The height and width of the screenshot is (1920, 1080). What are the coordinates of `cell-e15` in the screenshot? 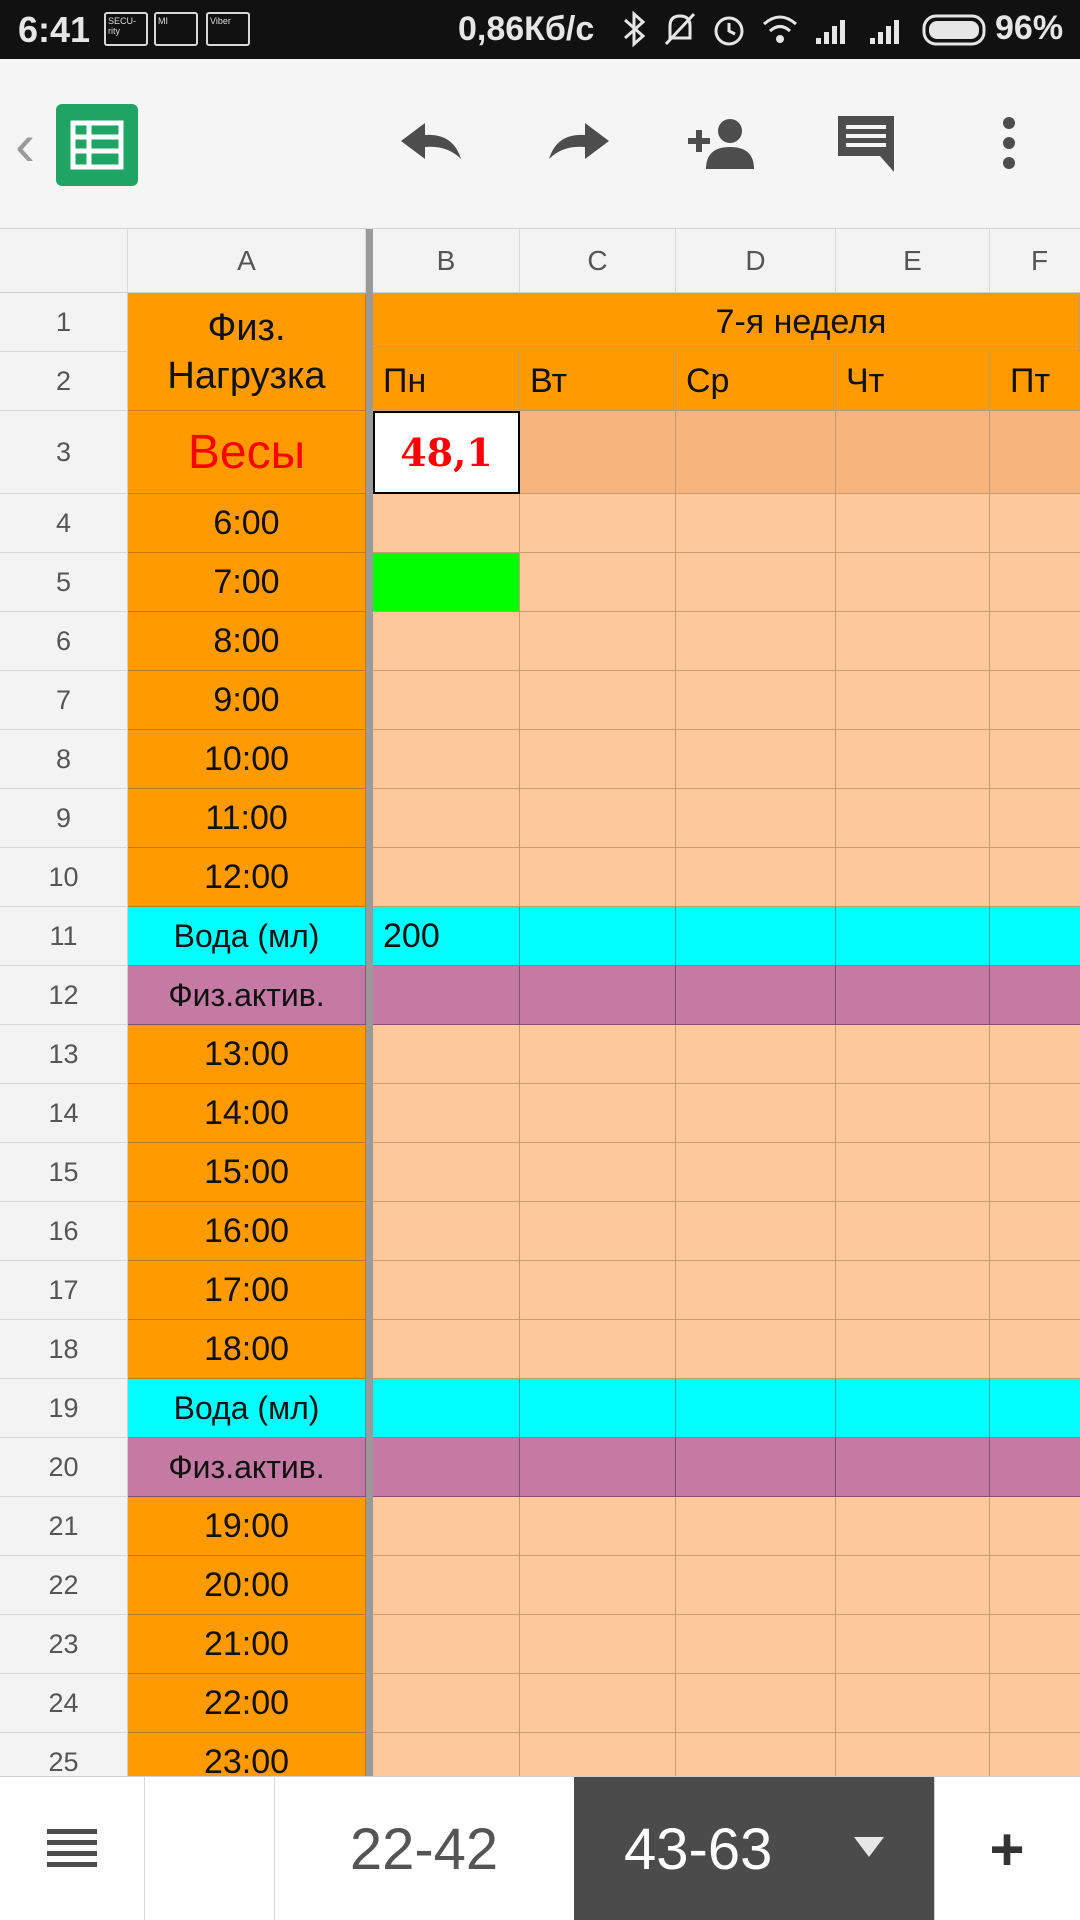 It's located at (913, 1172).